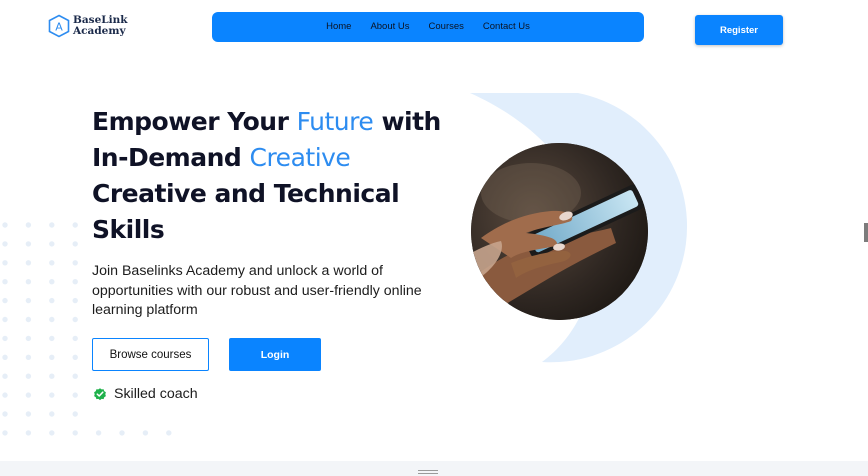 The height and width of the screenshot is (476, 868). I want to click on hero-image, so click(559, 231).